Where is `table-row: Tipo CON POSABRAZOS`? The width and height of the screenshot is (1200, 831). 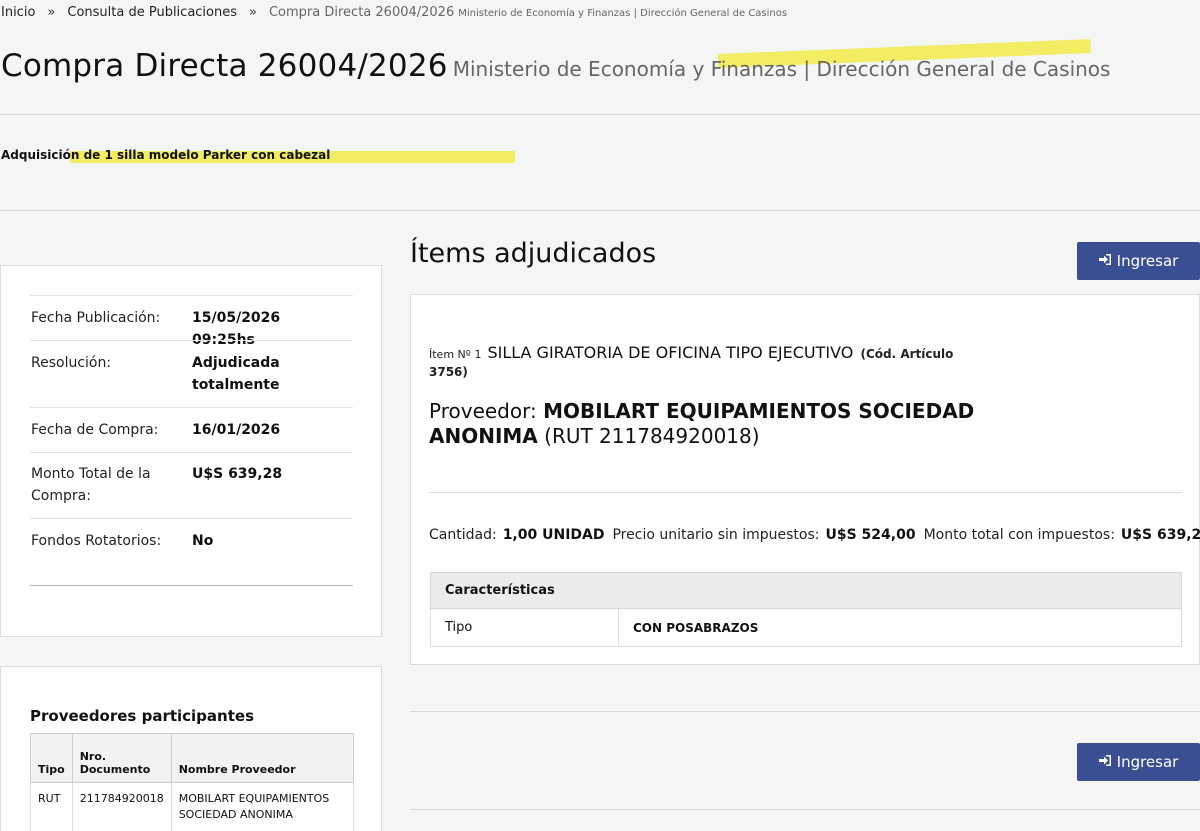
table-row: Tipo CON POSABRAZOS is located at coordinates (806, 627).